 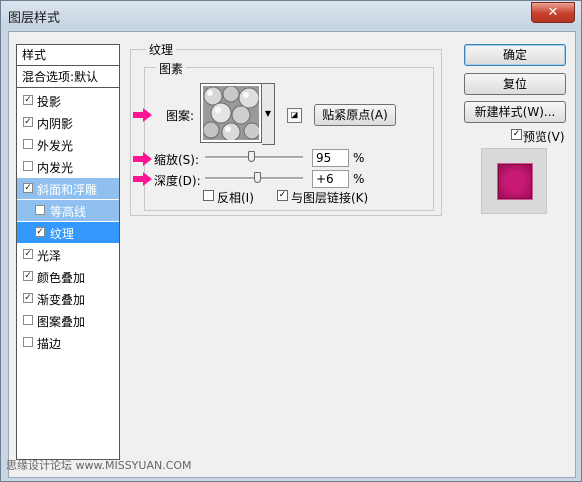 What do you see at coordinates (268, 114) in the screenshot?
I see `pattern-dropdown-arrow-icon: ▼` at bounding box center [268, 114].